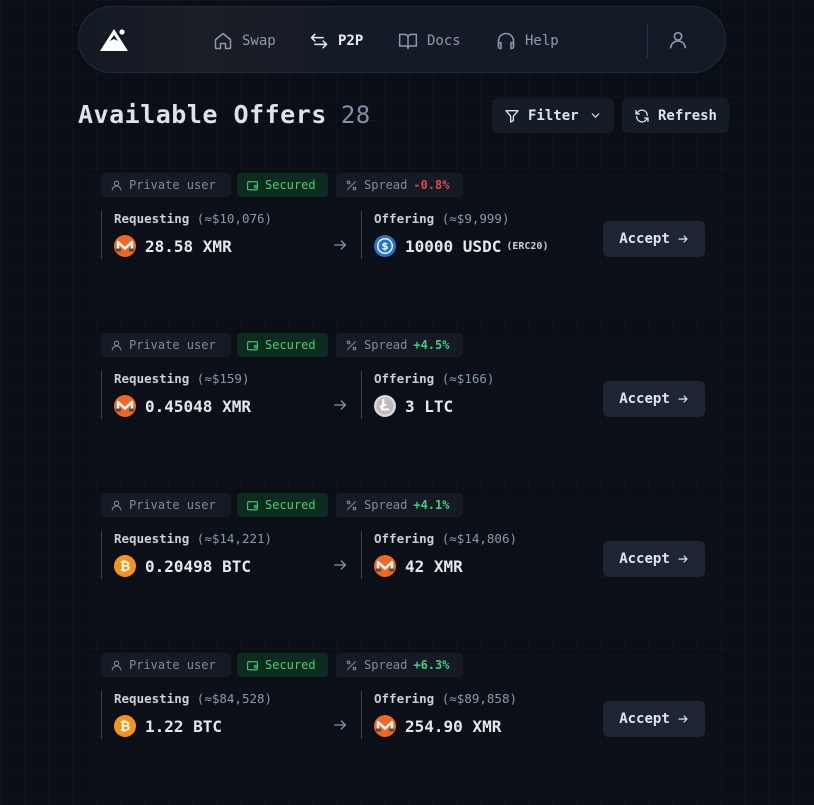  I want to click on offering-amount: 42 XMR, so click(434, 566).